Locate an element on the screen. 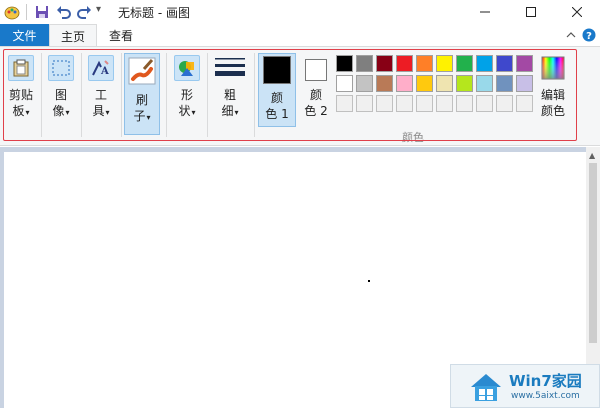  image-label-1: 图 is located at coordinates (60, 95).